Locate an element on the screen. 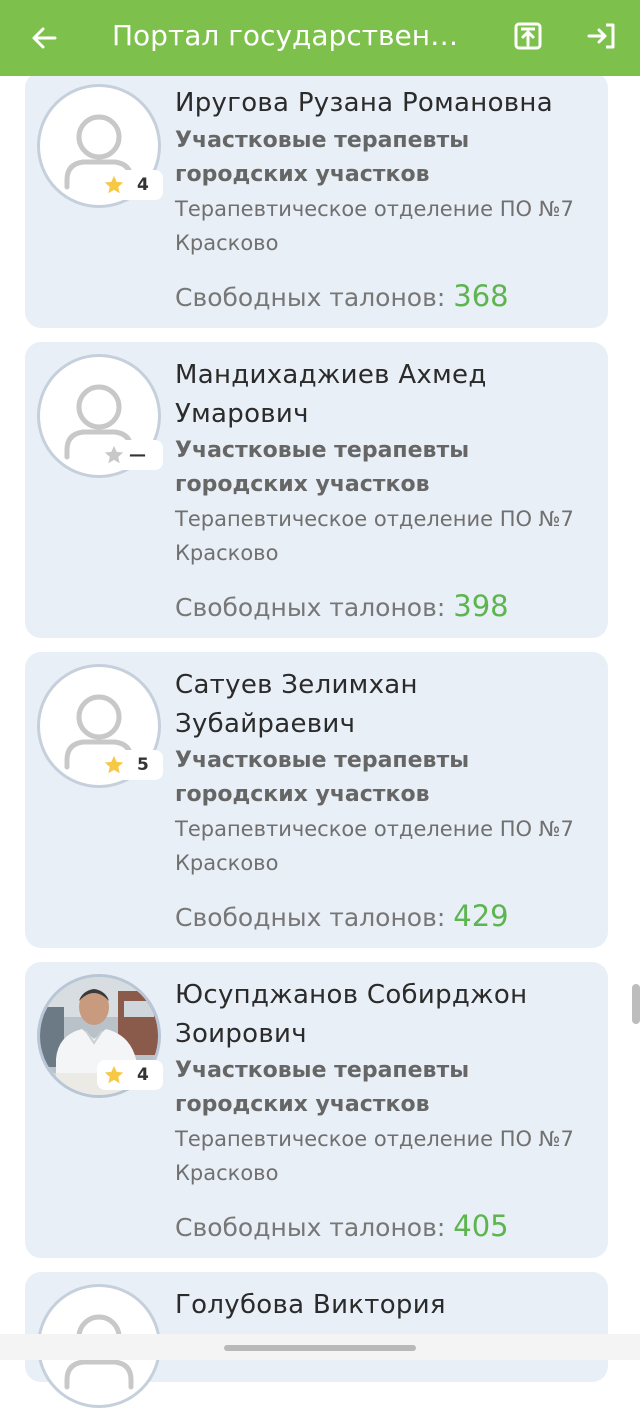 The image size is (640, 1408). scrollbar is located at coordinates (636, 1004).